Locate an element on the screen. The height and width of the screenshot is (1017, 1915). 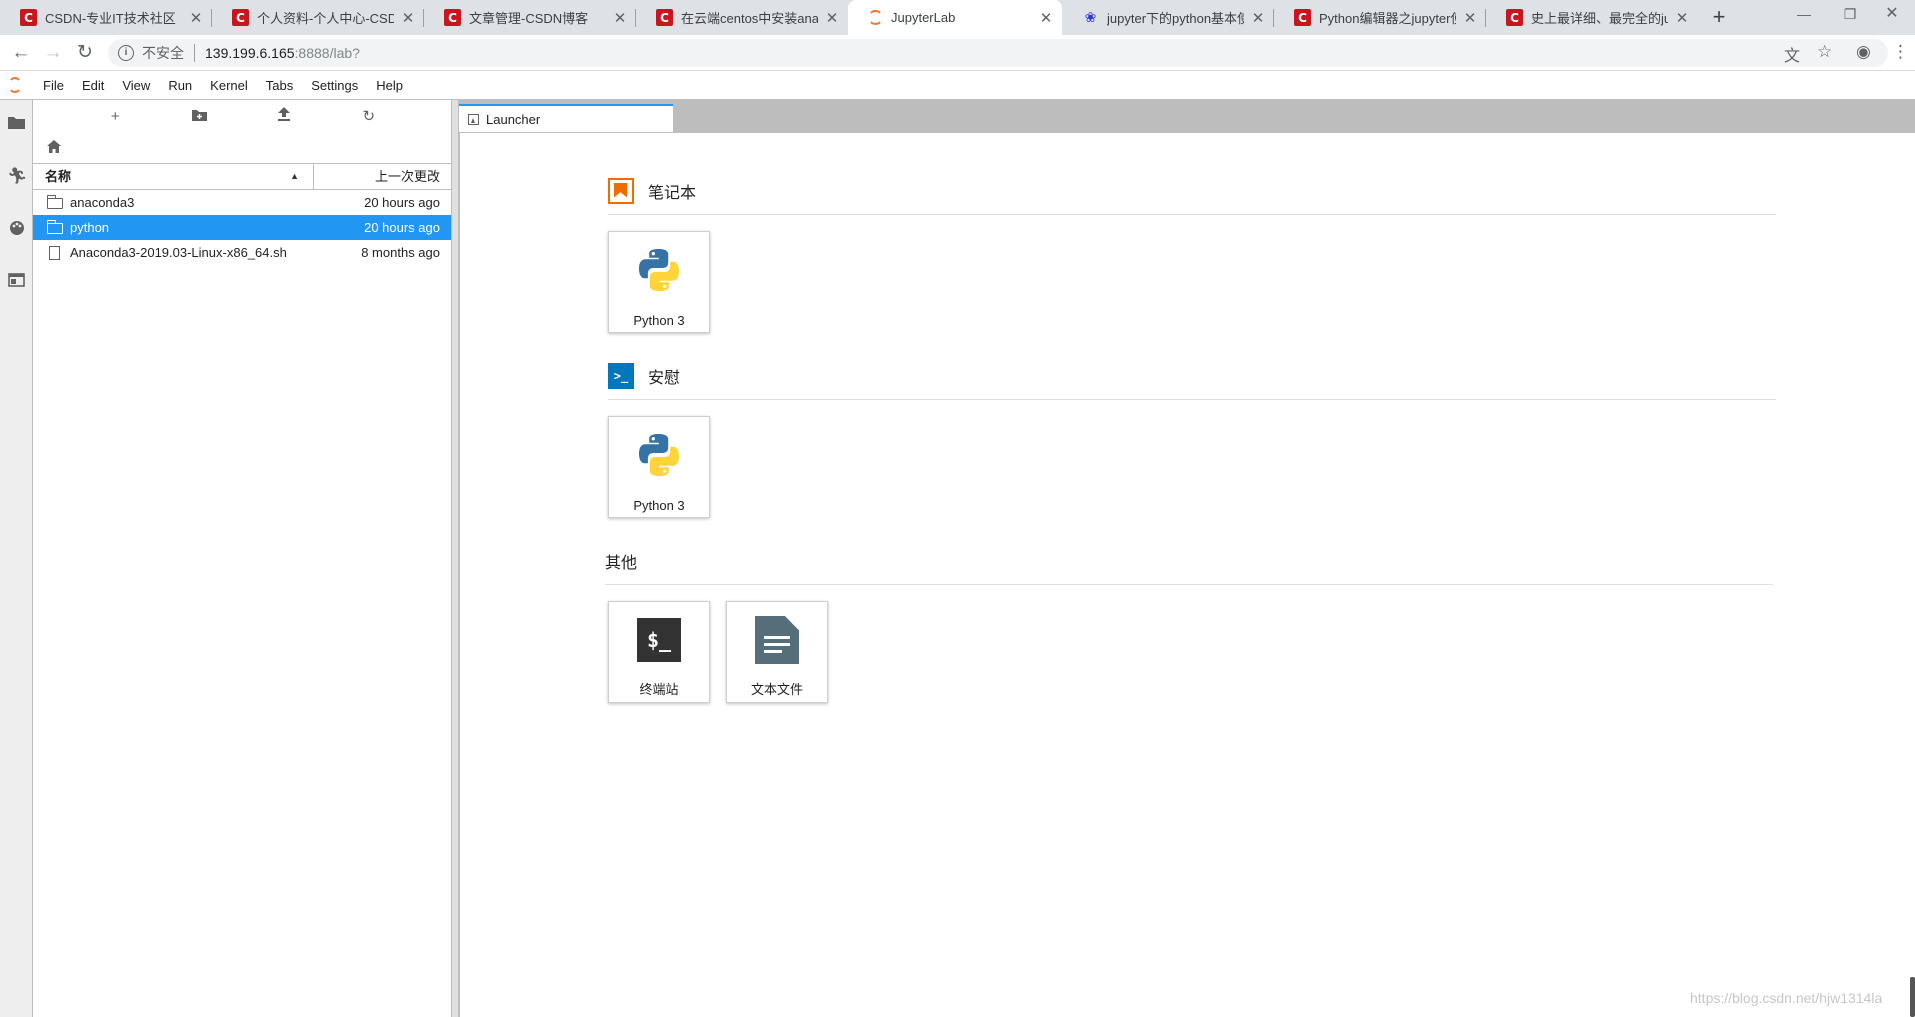
terminal-icon: $_ is located at coordinates (659, 640).